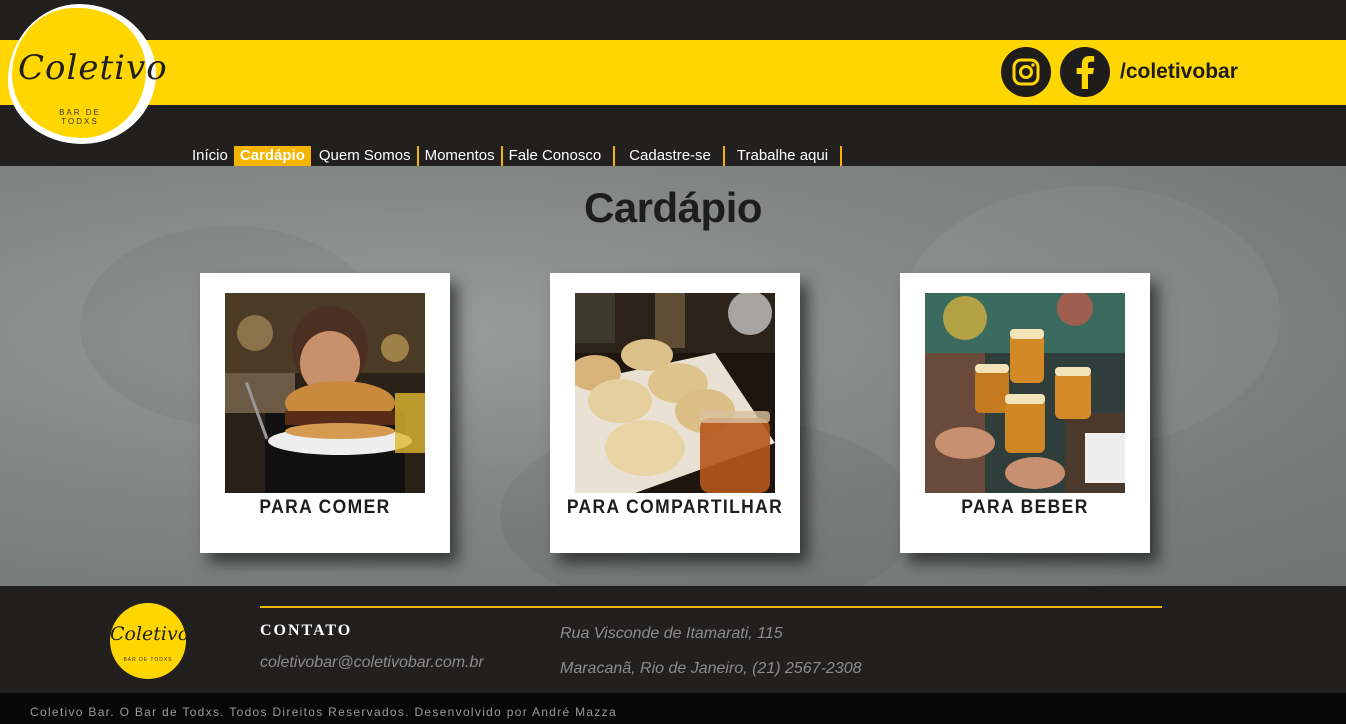 The image size is (1346, 724). Describe the element at coordinates (150, 634) in the screenshot. I see `footer-logo-text: Coletivo` at that location.